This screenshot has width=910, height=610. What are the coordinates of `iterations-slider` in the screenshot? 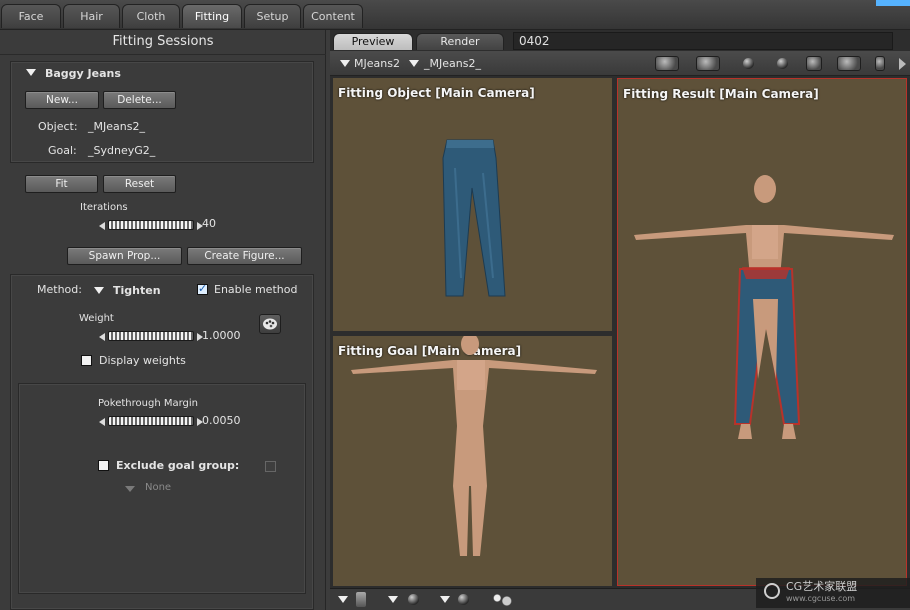 It's located at (151, 225).